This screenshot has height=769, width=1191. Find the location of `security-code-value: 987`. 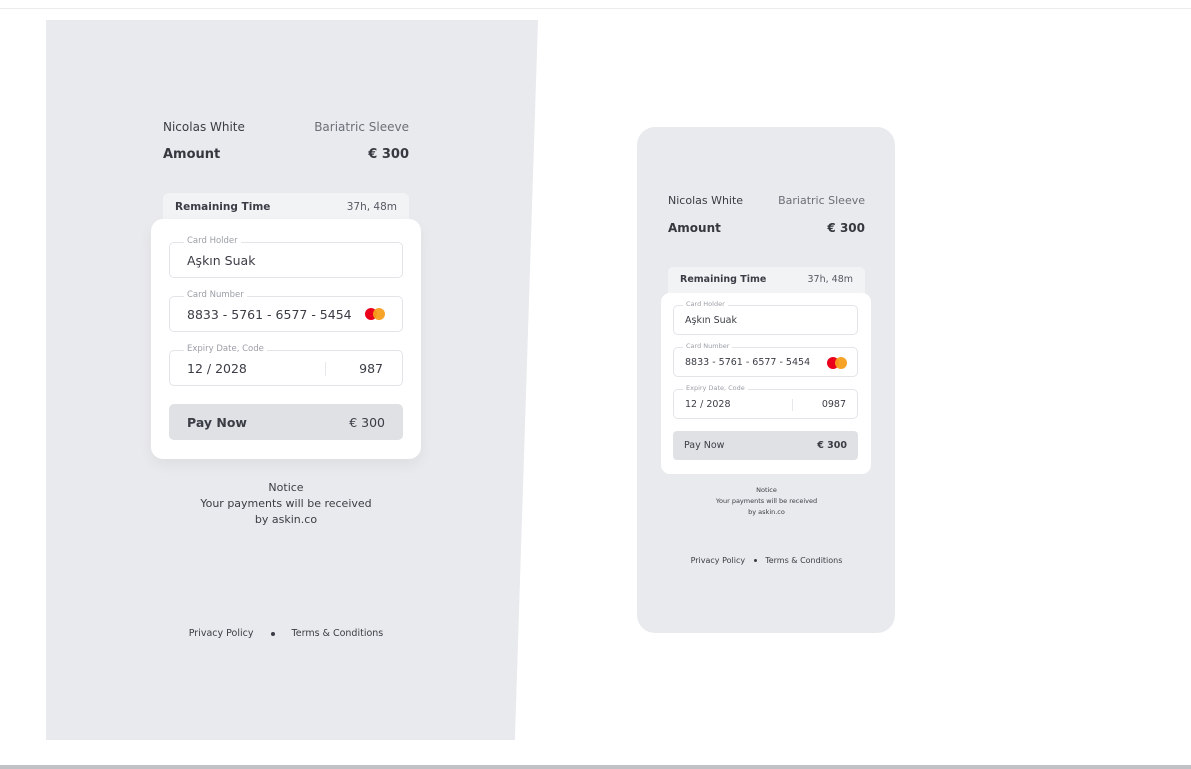

security-code-value: 987 is located at coordinates (371, 368).